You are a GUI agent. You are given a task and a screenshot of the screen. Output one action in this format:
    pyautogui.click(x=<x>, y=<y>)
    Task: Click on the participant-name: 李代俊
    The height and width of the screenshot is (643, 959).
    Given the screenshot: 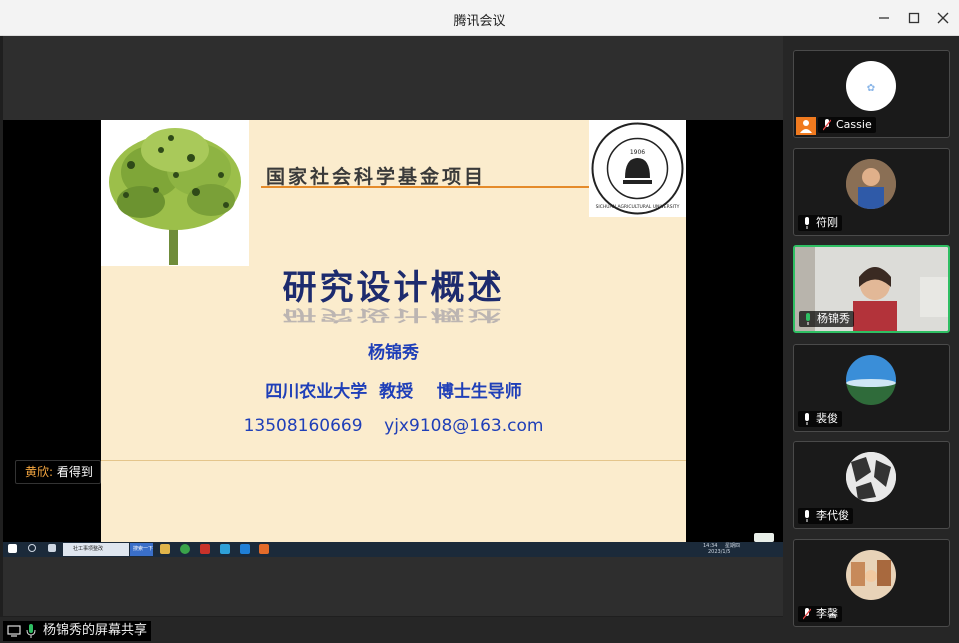 What is the action you would take?
    pyautogui.click(x=825, y=516)
    